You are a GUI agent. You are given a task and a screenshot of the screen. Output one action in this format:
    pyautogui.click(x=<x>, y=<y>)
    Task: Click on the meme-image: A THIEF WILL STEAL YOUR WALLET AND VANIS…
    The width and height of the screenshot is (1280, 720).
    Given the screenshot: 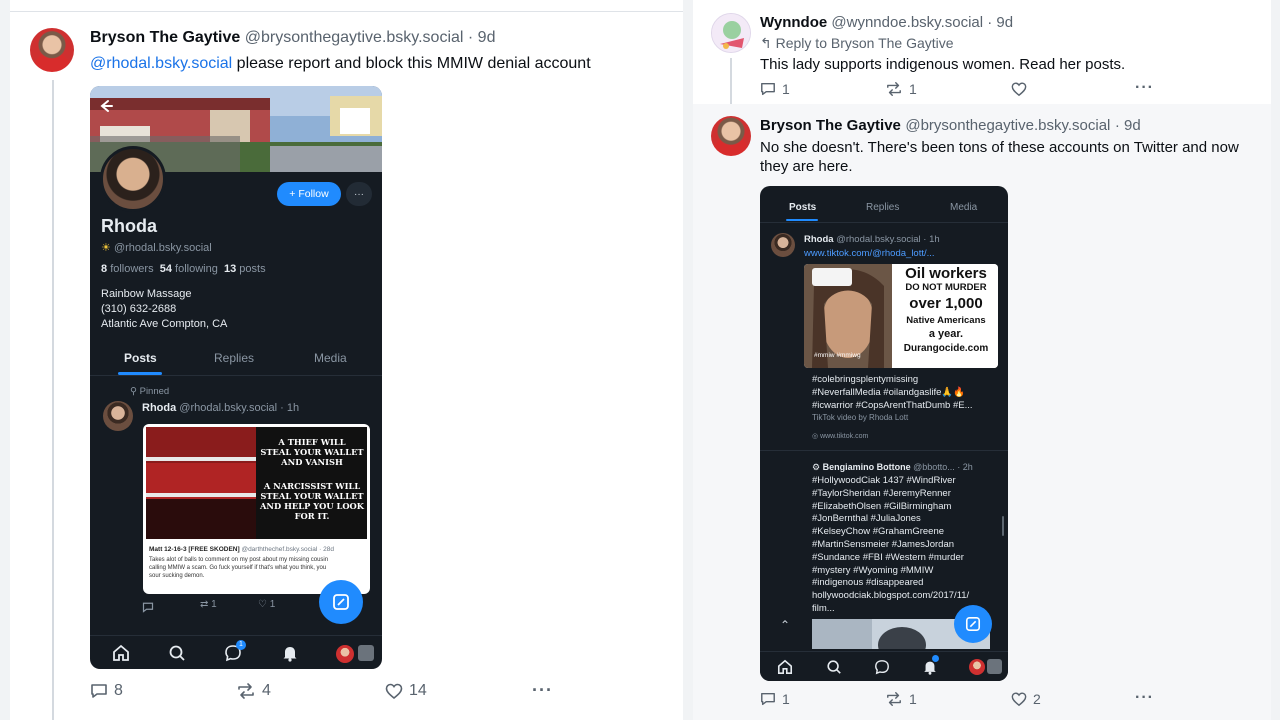 What is the action you would take?
    pyautogui.click(x=256, y=483)
    